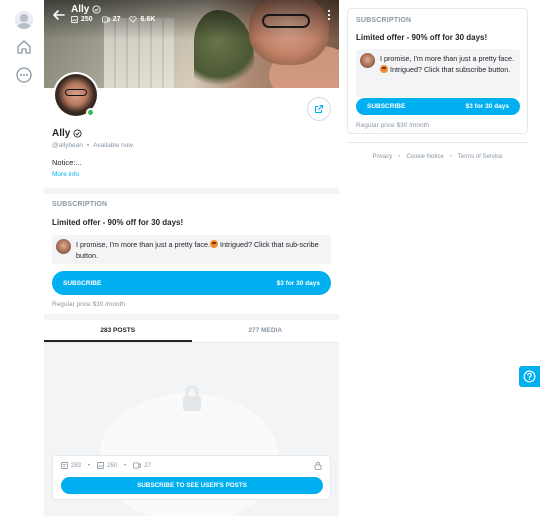  What do you see at coordinates (90, 112) in the screenshot?
I see `online-status-dot` at bounding box center [90, 112].